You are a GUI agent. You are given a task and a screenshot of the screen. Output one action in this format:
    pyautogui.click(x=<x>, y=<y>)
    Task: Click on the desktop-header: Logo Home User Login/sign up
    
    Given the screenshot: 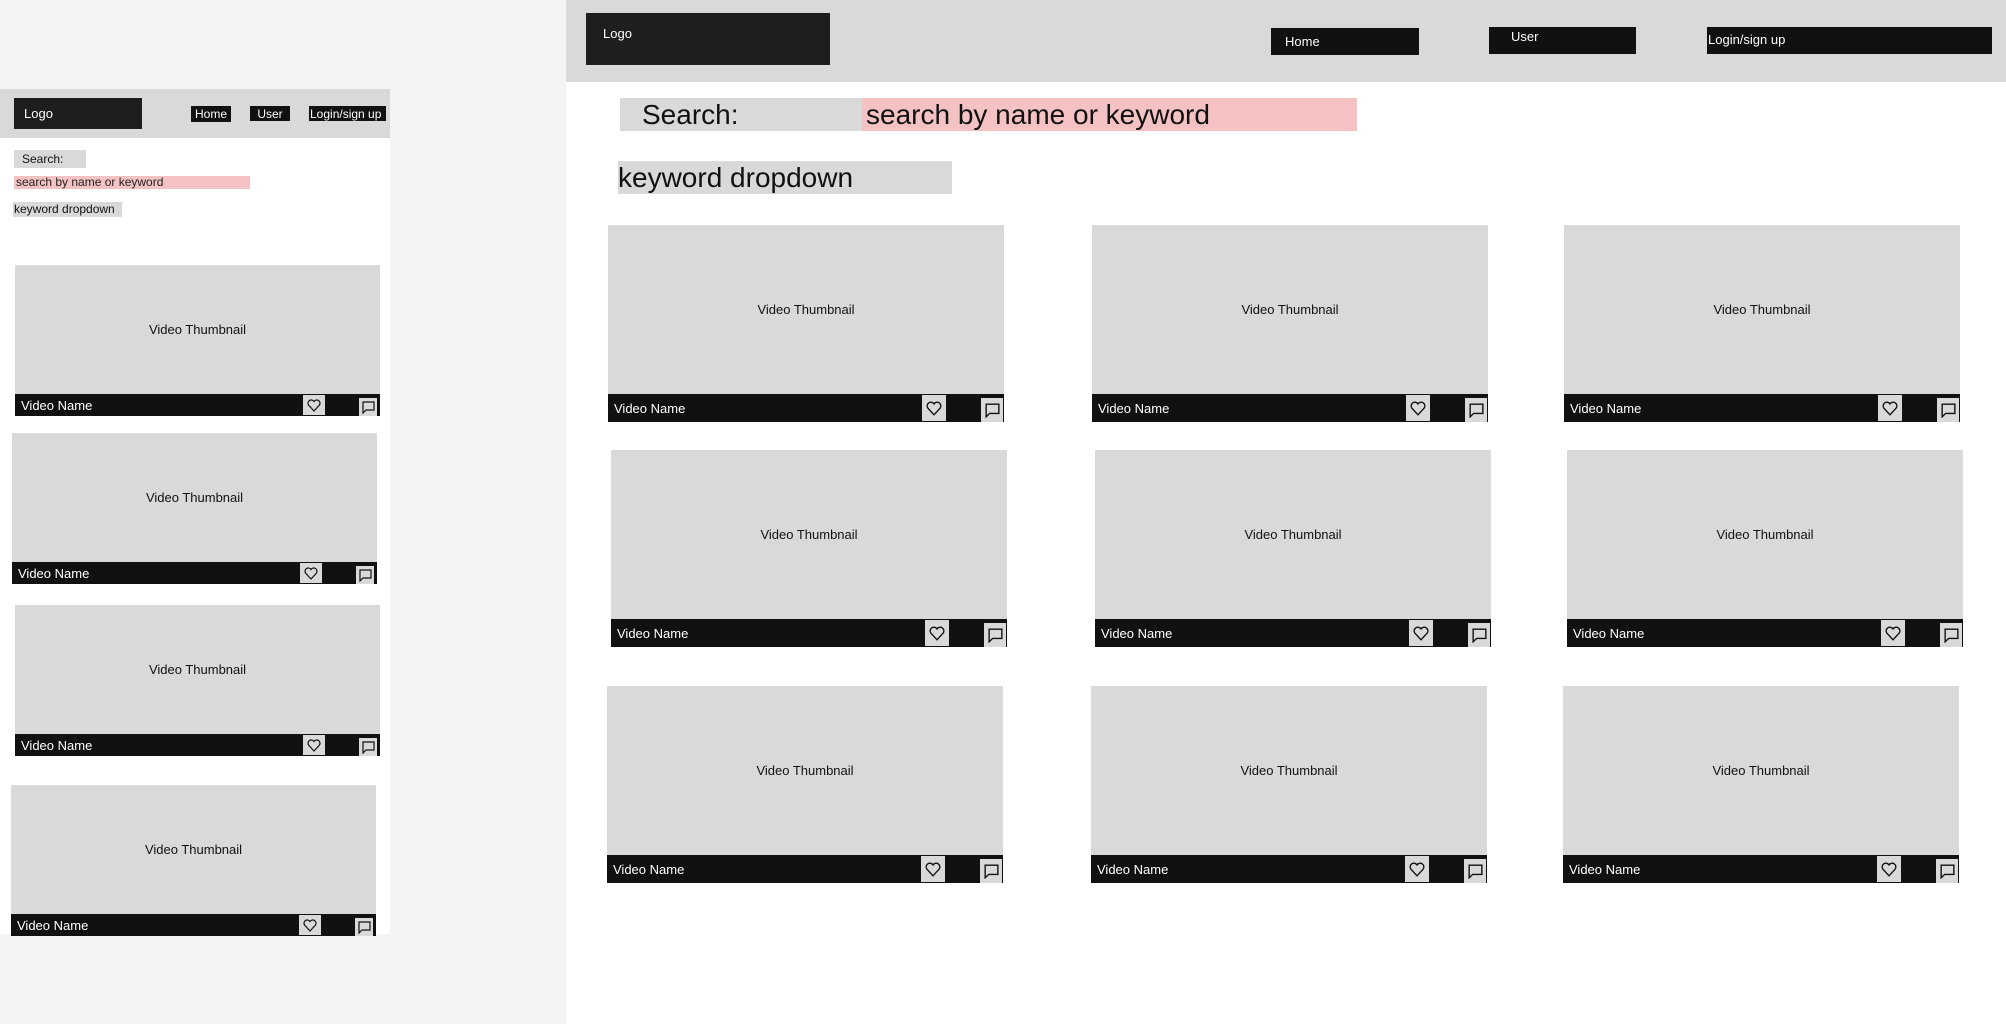 What is the action you would take?
    pyautogui.click(x=1286, y=41)
    